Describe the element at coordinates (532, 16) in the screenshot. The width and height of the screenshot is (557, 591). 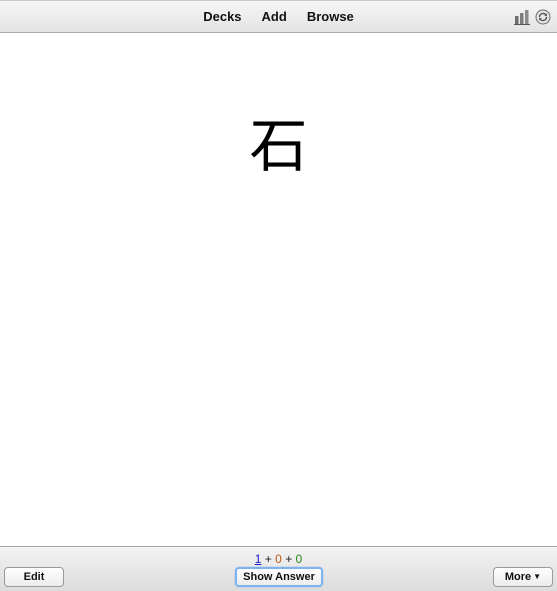
I see `toolbar-icons` at that location.